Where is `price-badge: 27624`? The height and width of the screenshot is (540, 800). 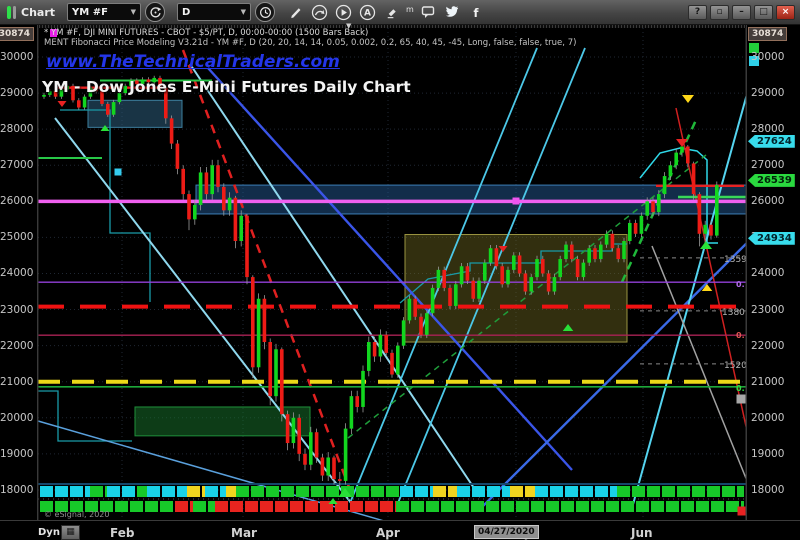
price-badge: 27624 is located at coordinates (771, 141).